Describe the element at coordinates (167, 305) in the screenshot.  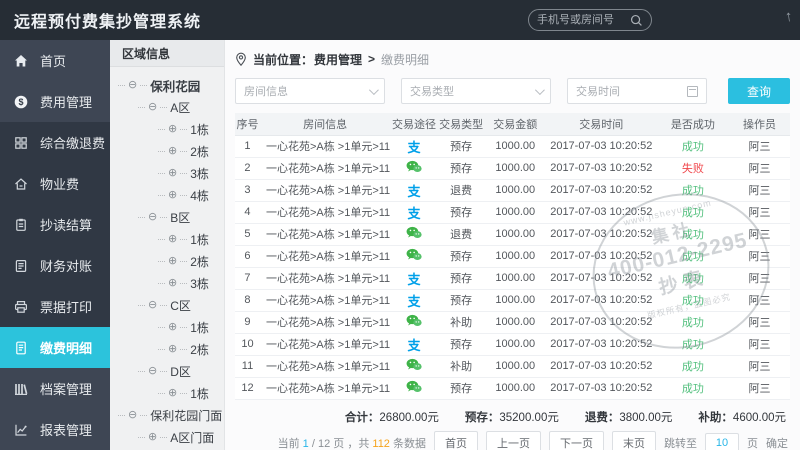
I see `tree-node: ⊖ C区` at that location.